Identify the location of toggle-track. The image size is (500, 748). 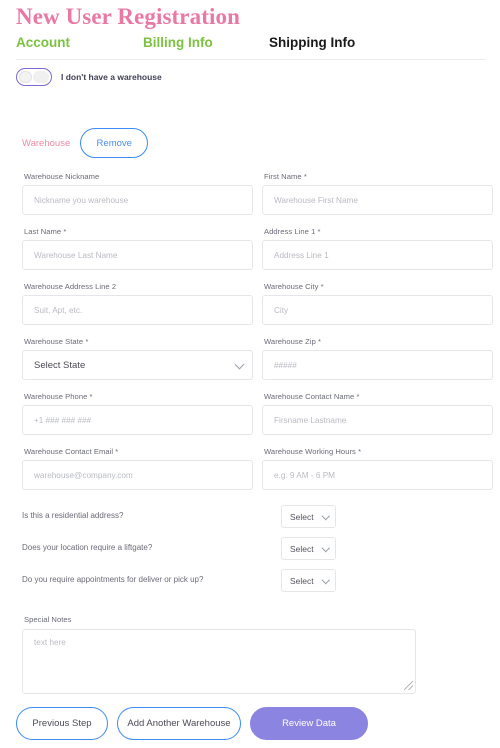
(41, 77).